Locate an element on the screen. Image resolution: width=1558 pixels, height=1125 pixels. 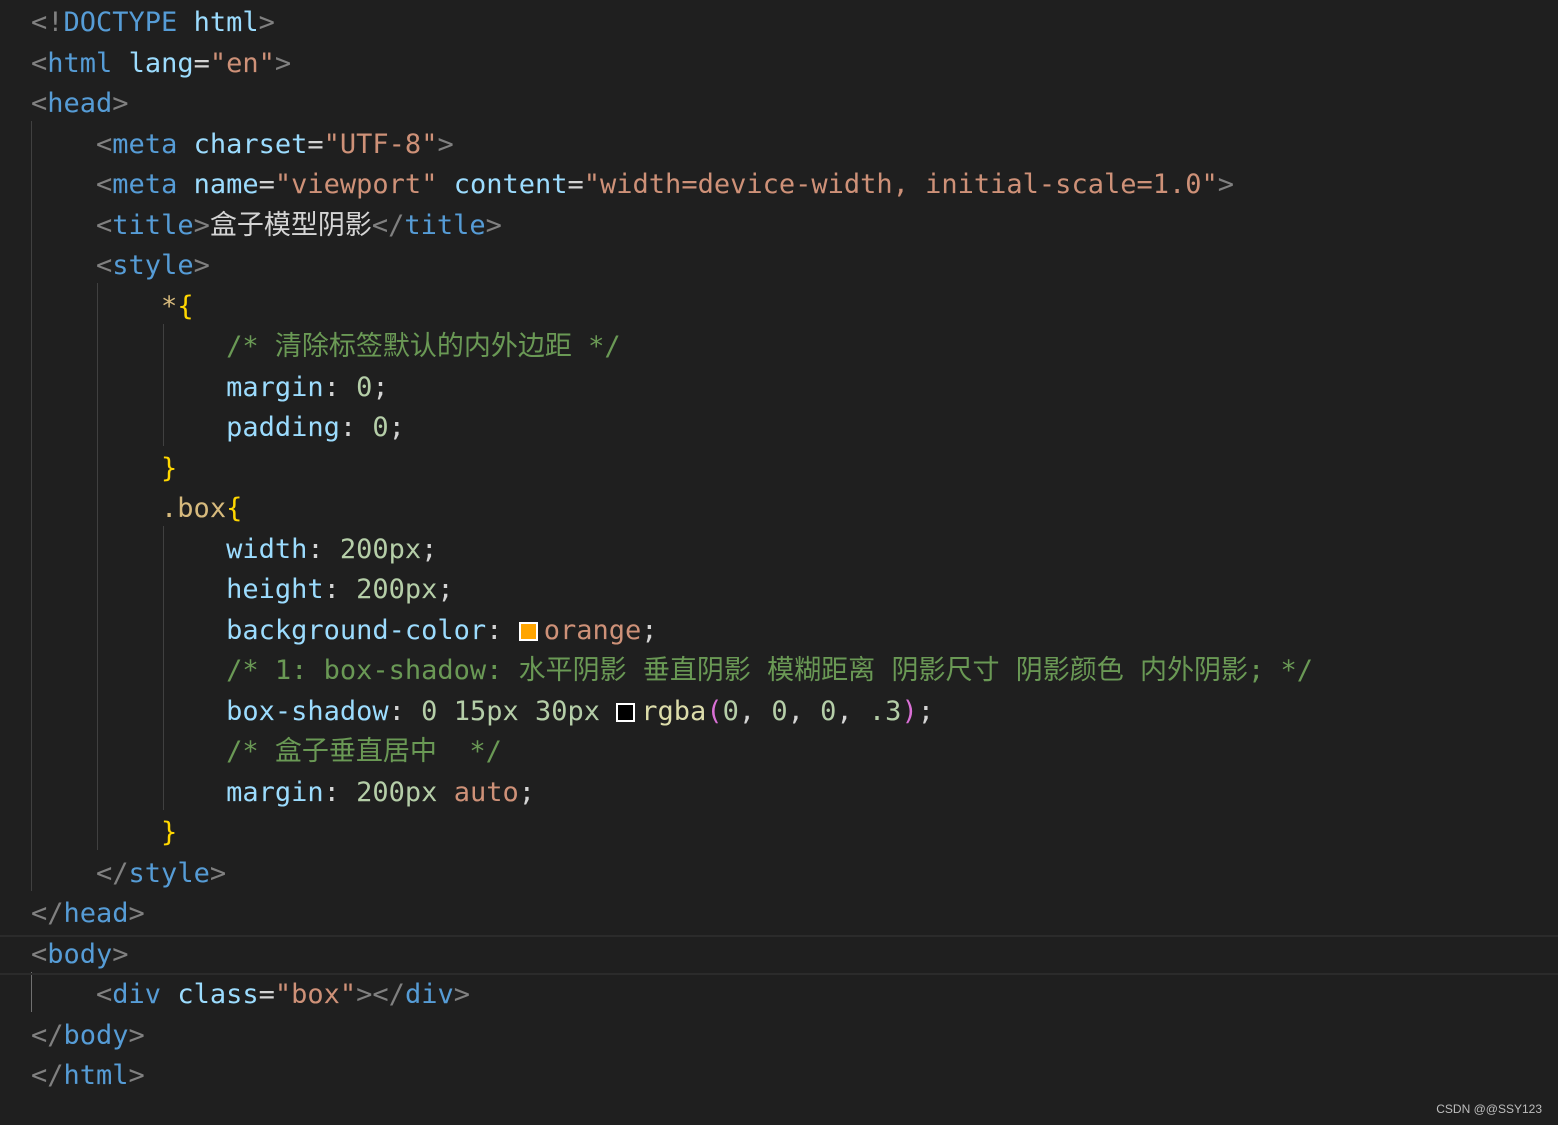
code-token: .3 is located at coordinates (885, 711).